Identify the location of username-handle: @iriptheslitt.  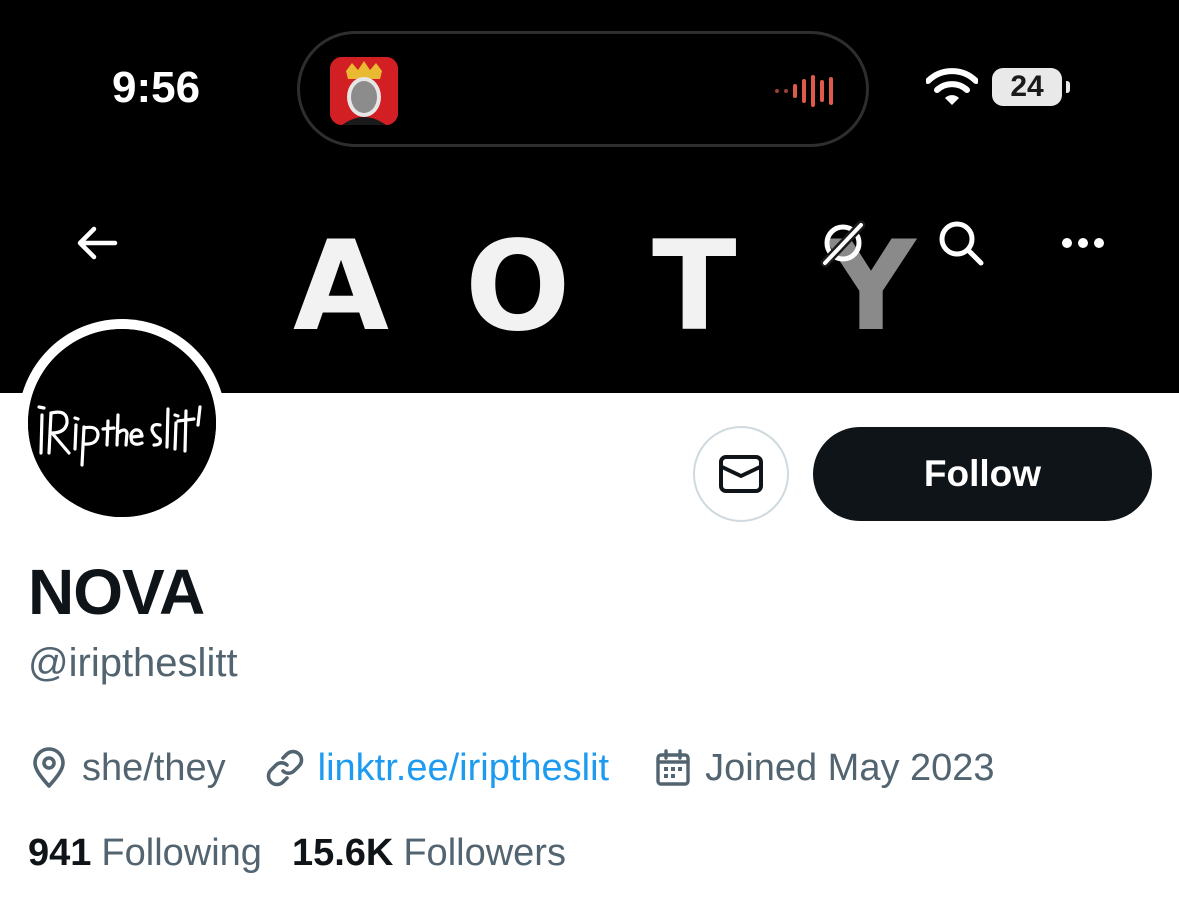
(133, 663).